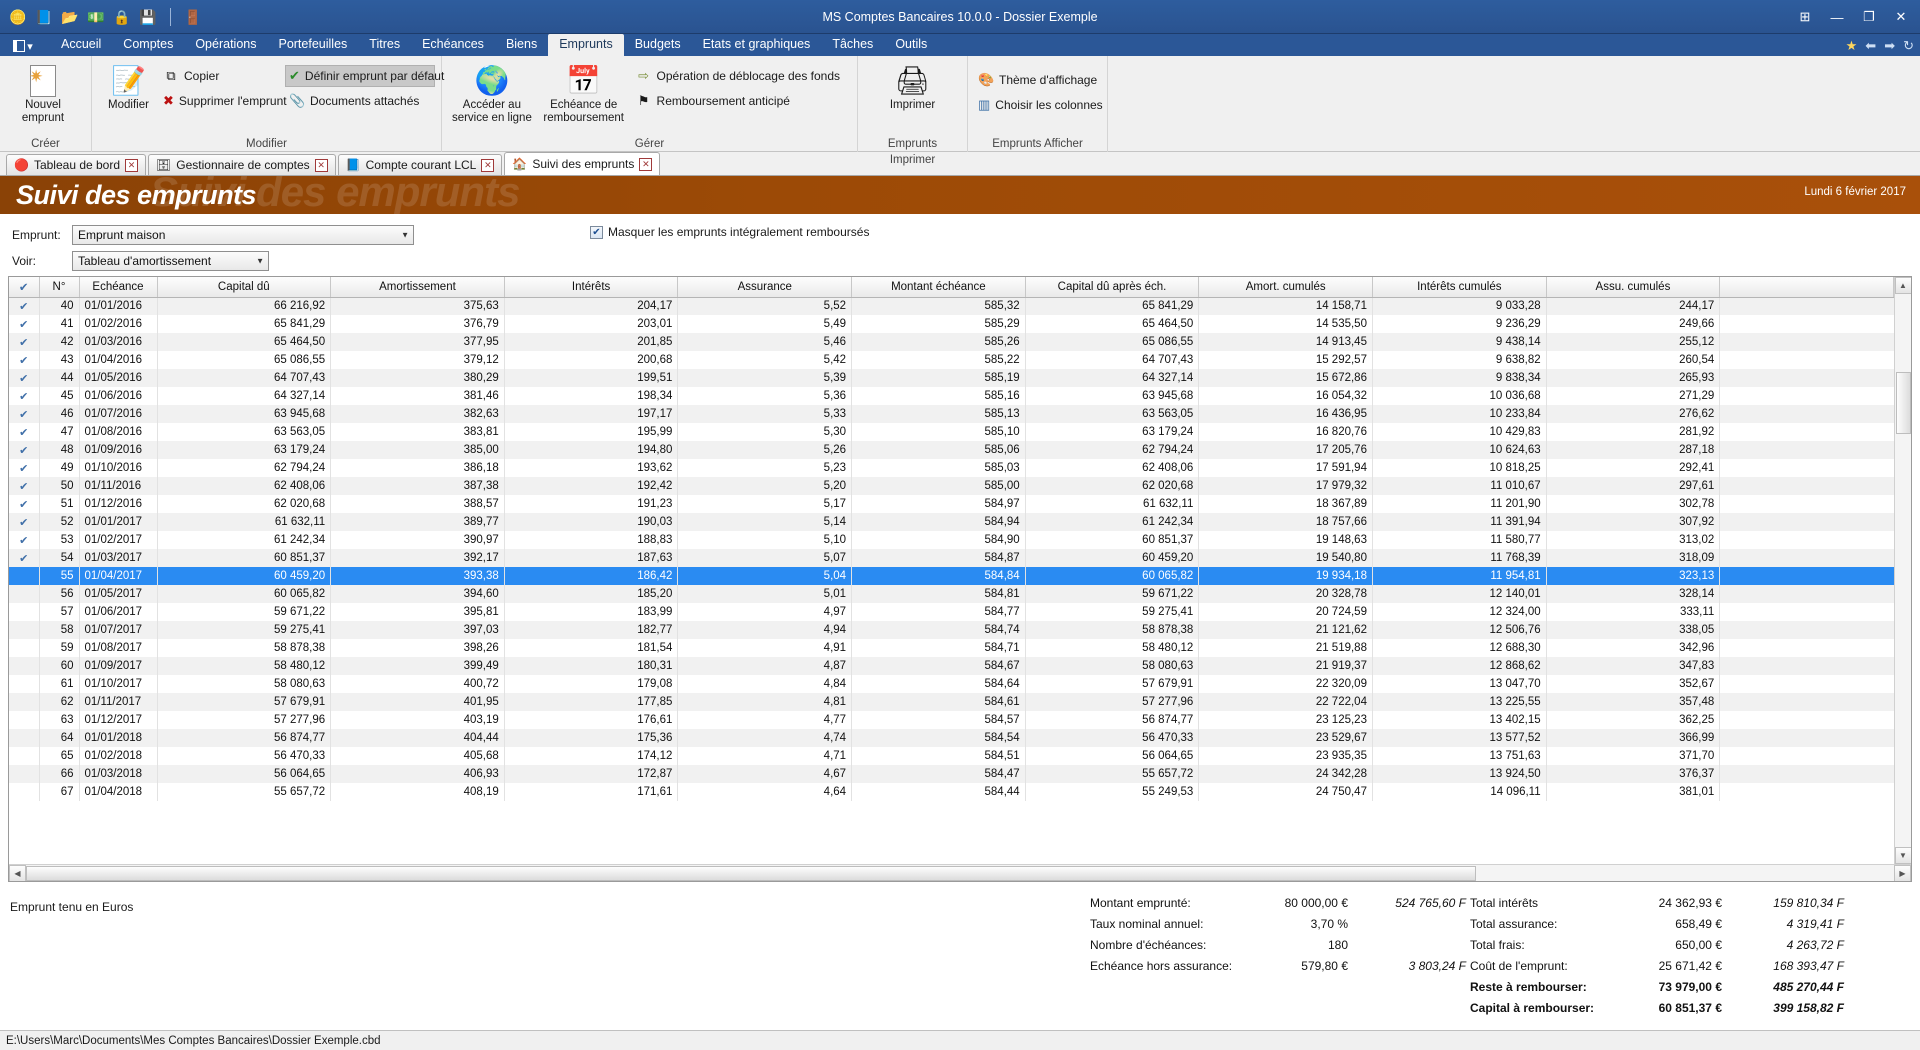  I want to click on ribbon-tab-comptes: Comptes, so click(148, 45).